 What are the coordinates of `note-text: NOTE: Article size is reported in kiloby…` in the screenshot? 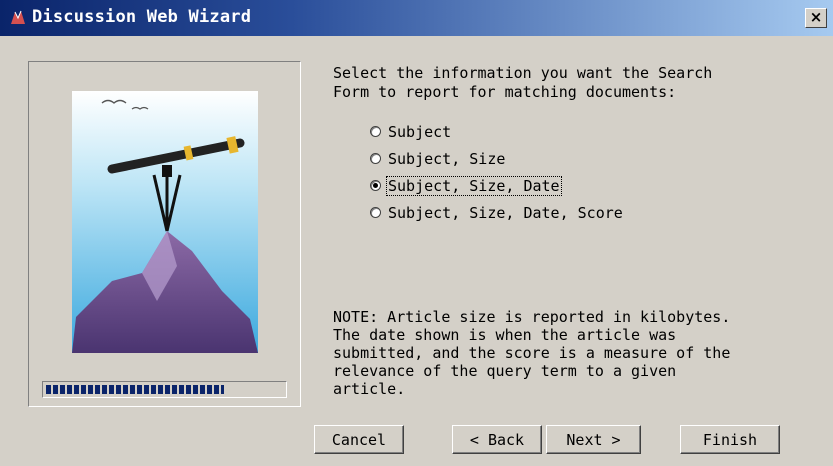 It's located at (532, 353).